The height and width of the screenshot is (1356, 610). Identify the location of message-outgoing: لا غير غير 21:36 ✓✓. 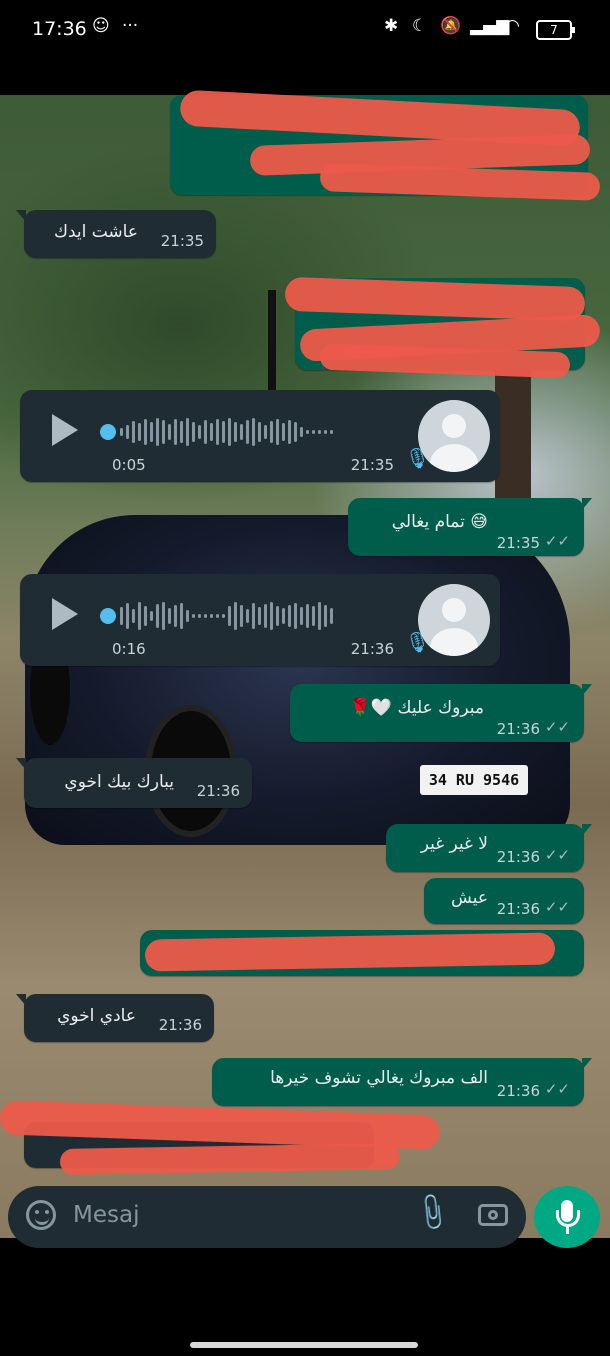
(489, 848).